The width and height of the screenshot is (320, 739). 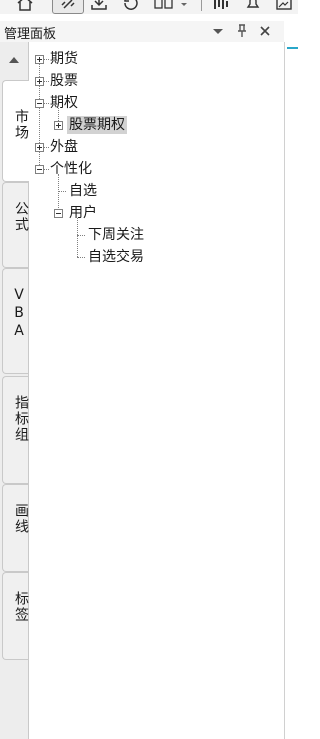 I want to click on tree-item-personalized: 个性化, so click(x=71, y=169).